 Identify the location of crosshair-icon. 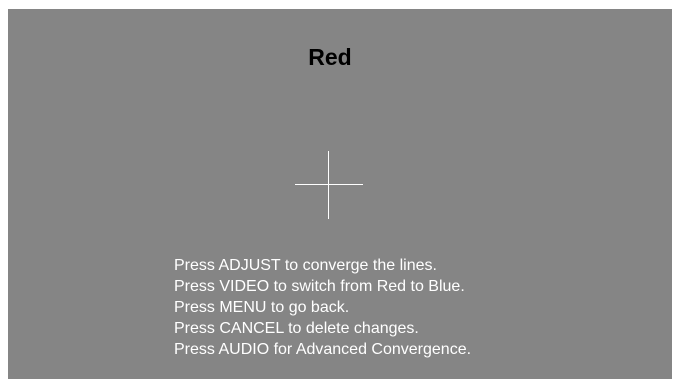
(329, 185).